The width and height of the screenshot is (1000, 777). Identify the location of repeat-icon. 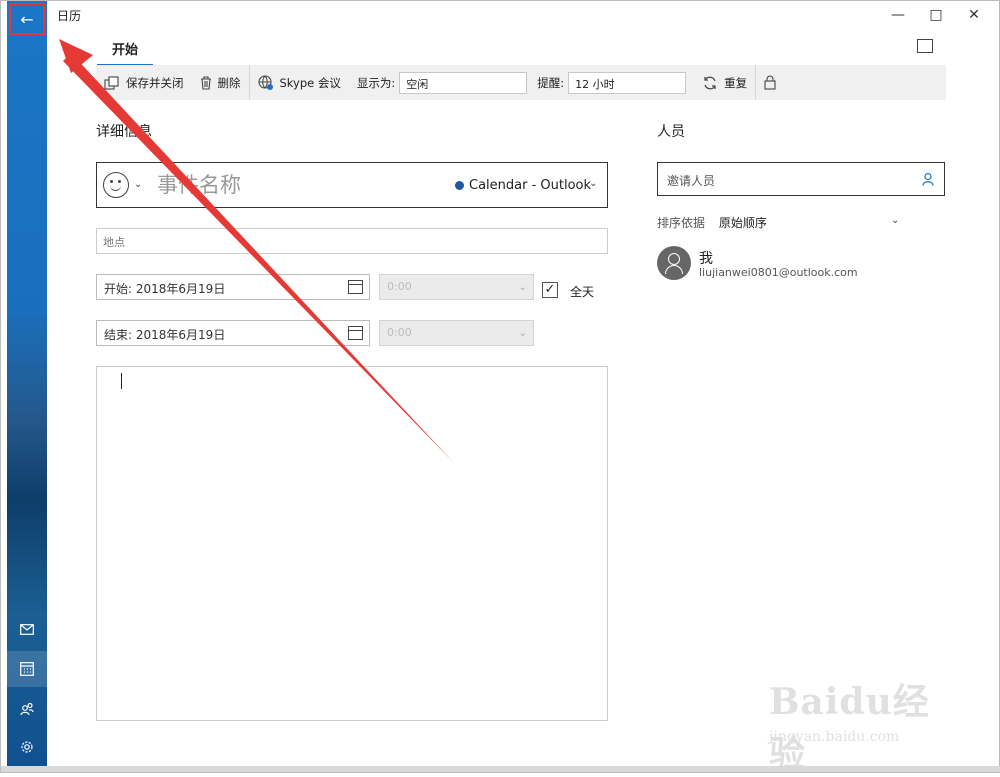
(710, 82).